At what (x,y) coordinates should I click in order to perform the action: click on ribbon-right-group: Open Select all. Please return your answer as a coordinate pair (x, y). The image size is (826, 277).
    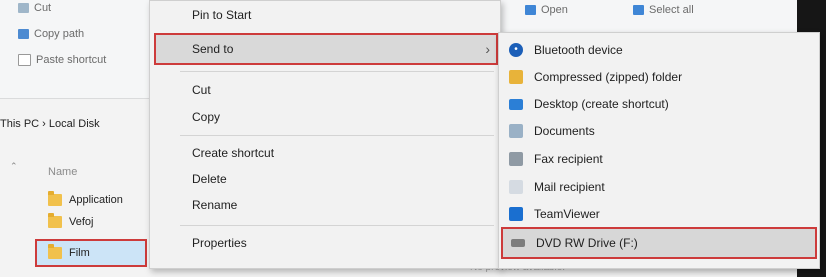
    Looking at the image, I should click on (651, 15).